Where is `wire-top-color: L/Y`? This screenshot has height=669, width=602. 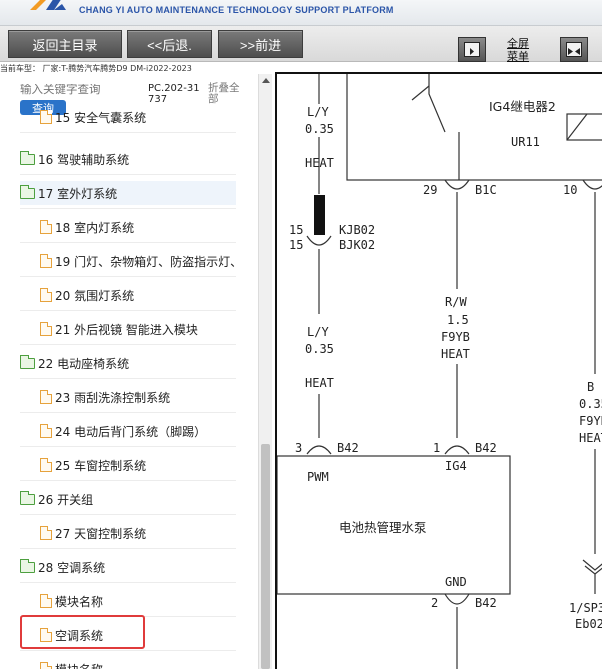
wire-top-color: L/Y is located at coordinates (318, 112).